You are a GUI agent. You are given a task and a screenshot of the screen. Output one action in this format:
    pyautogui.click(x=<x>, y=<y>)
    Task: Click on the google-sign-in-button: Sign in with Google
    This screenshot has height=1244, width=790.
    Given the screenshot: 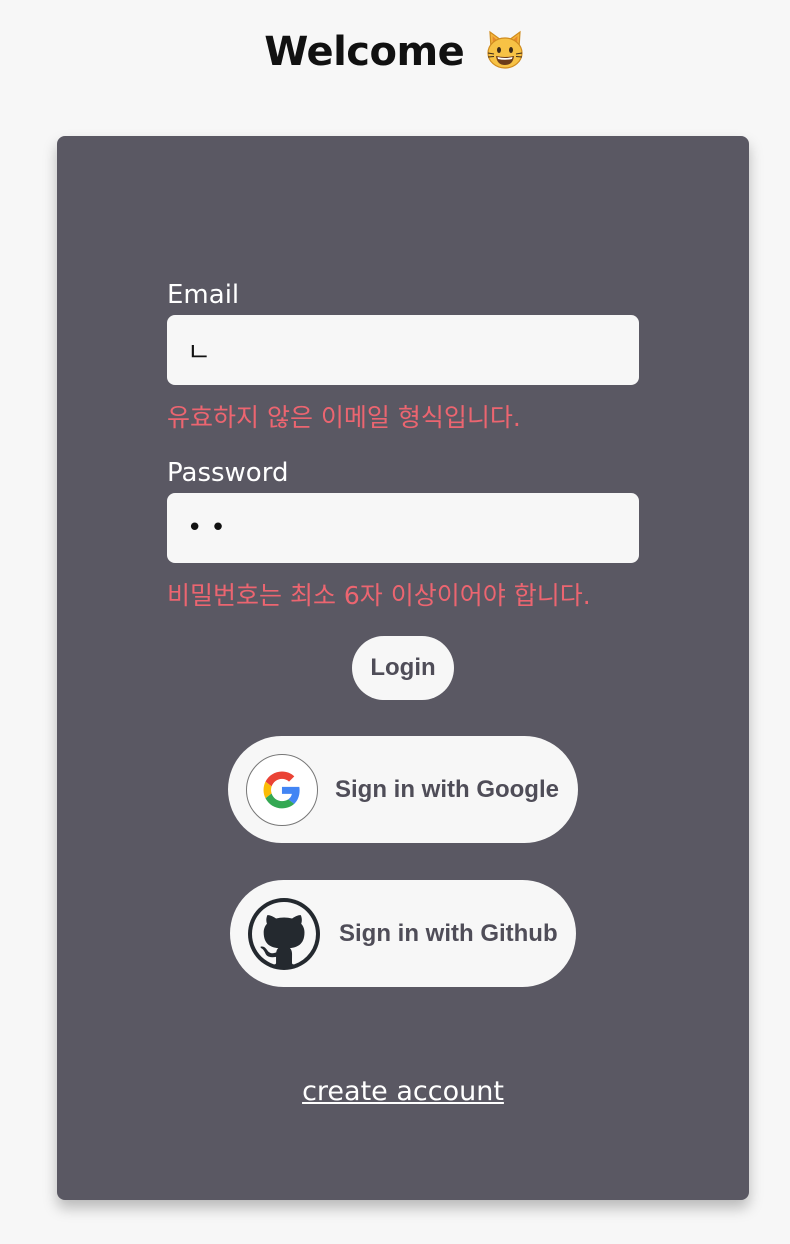 What is the action you would take?
    pyautogui.click(x=403, y=789)
    